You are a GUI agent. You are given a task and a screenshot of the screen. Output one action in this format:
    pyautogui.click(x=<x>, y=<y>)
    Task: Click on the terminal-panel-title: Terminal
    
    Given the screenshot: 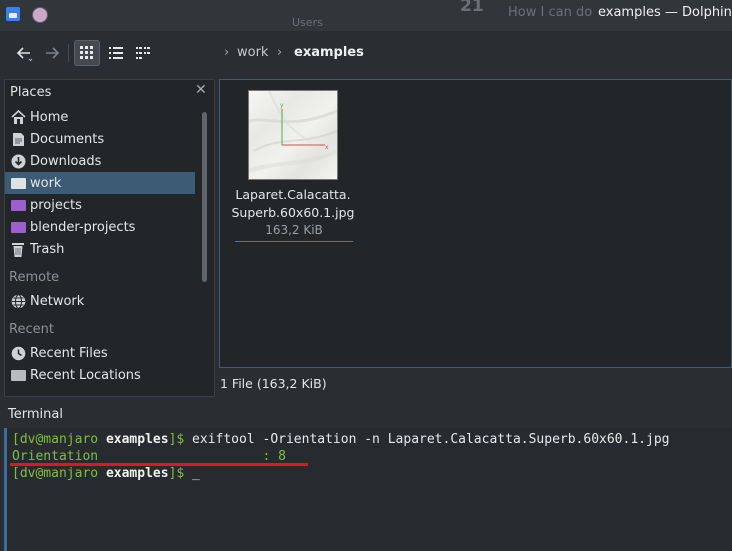 What is the action you would take?
    pyautogui.click(x=35, y=414)
    